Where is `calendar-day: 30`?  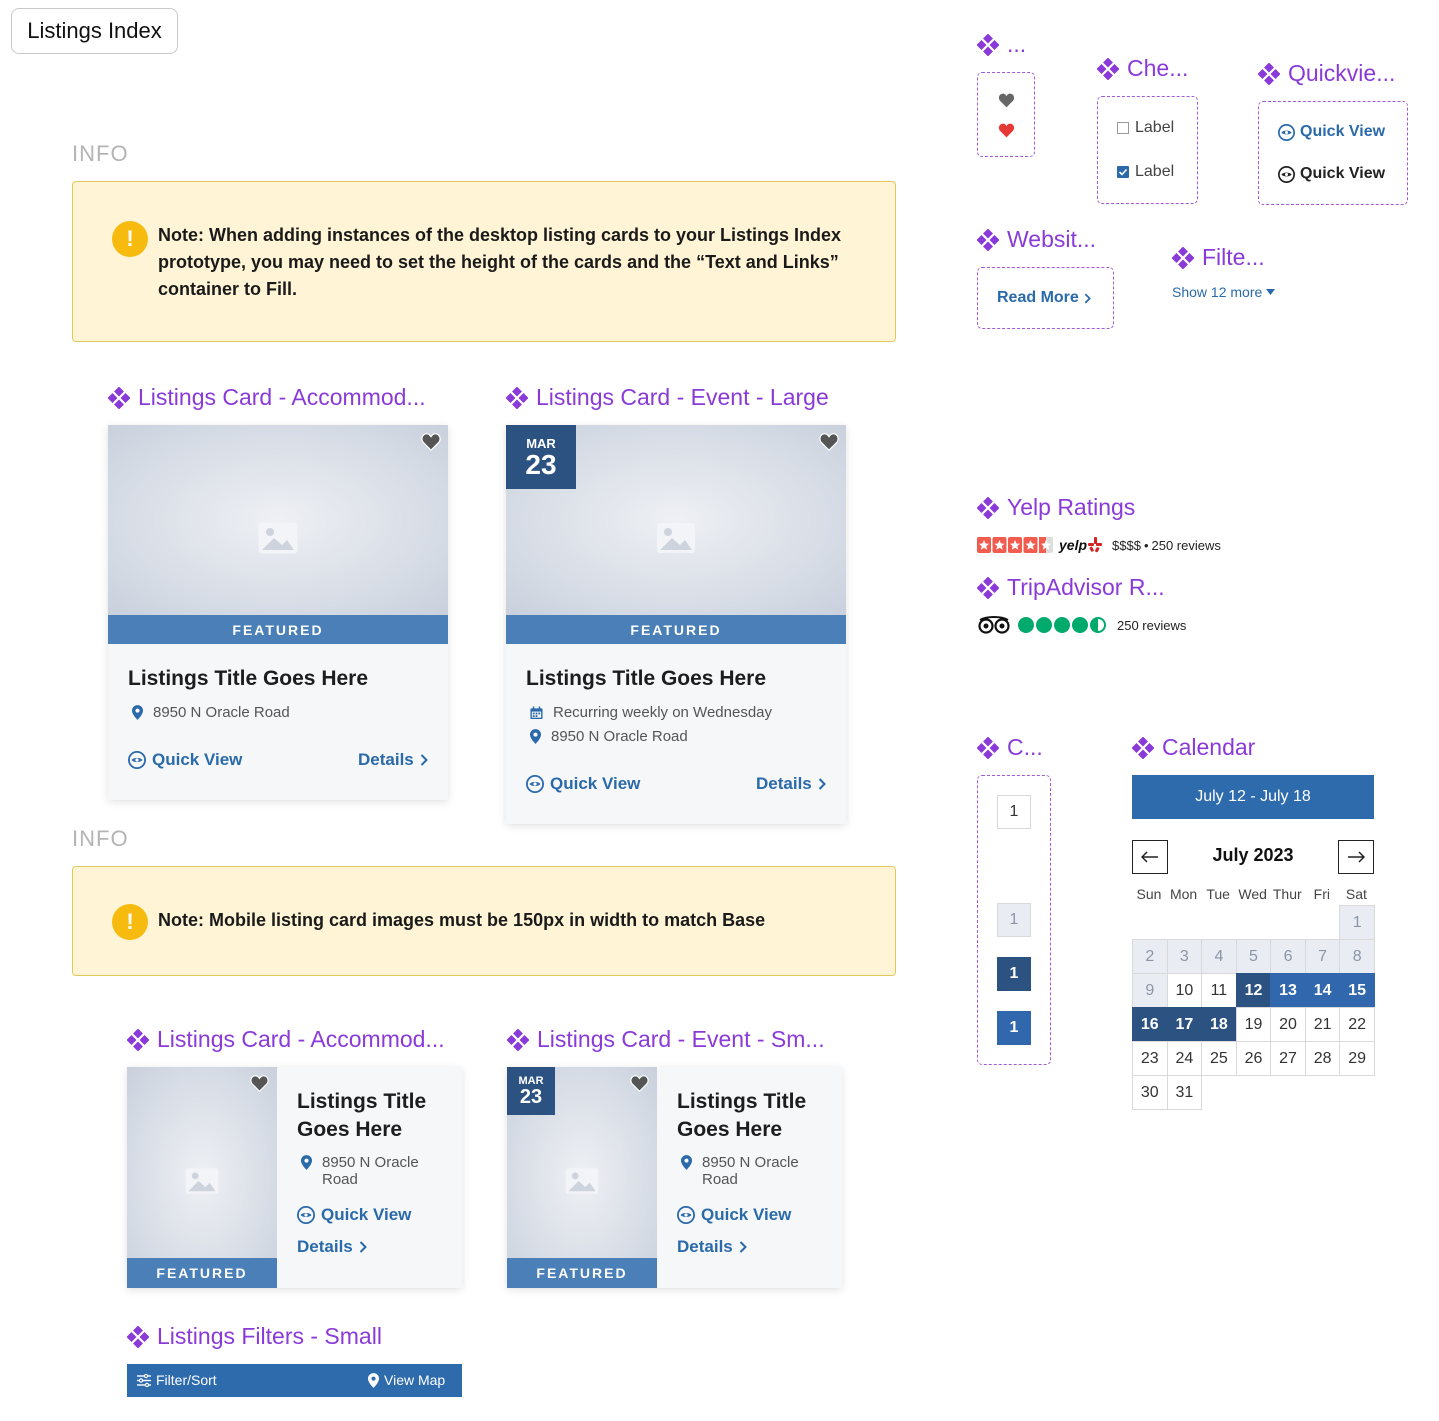
calendar-day: 30 is located at coordinates (1150, 1092).